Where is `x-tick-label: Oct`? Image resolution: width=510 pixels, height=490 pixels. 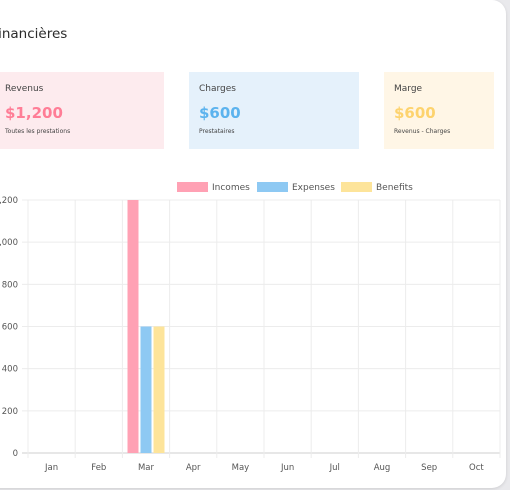
x-tick-label: Oct is located at coordinates (476, 468).